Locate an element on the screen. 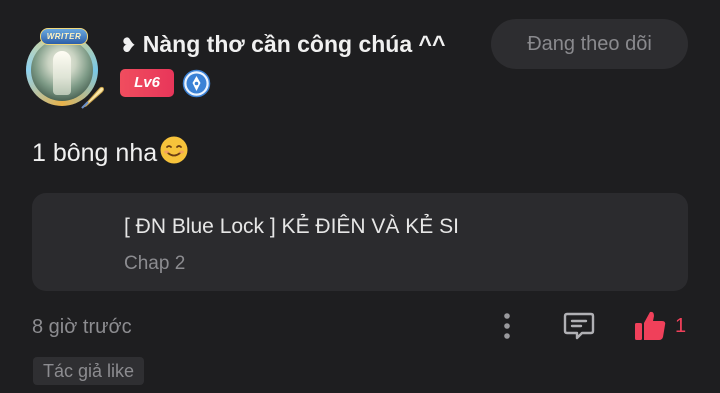 This screenshot has height=393, width=720. following-button: Đang theo dõi is located at coordinates (589, 44).